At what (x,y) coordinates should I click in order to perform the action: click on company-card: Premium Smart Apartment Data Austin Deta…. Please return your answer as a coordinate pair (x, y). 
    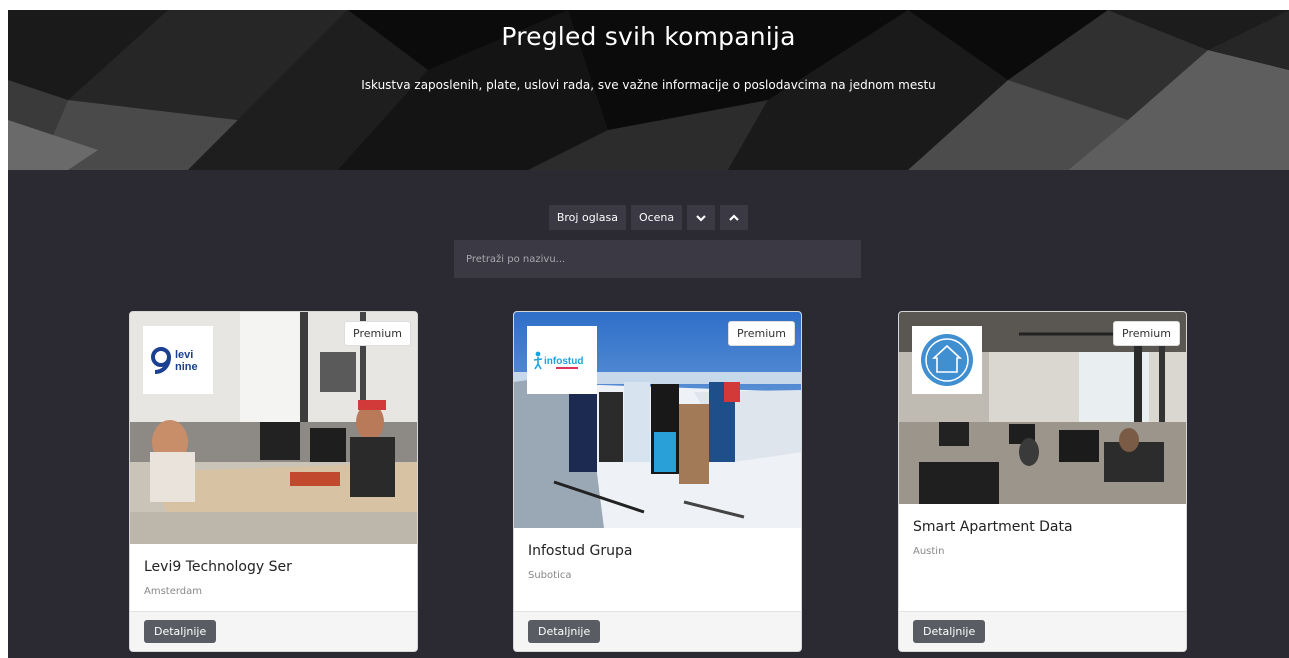
    Looking at the image, I should click on (1042, 481).